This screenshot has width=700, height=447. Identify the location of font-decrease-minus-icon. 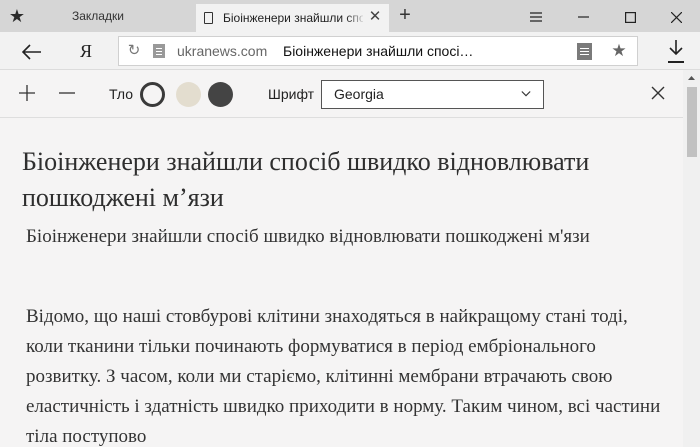
(67, 93).